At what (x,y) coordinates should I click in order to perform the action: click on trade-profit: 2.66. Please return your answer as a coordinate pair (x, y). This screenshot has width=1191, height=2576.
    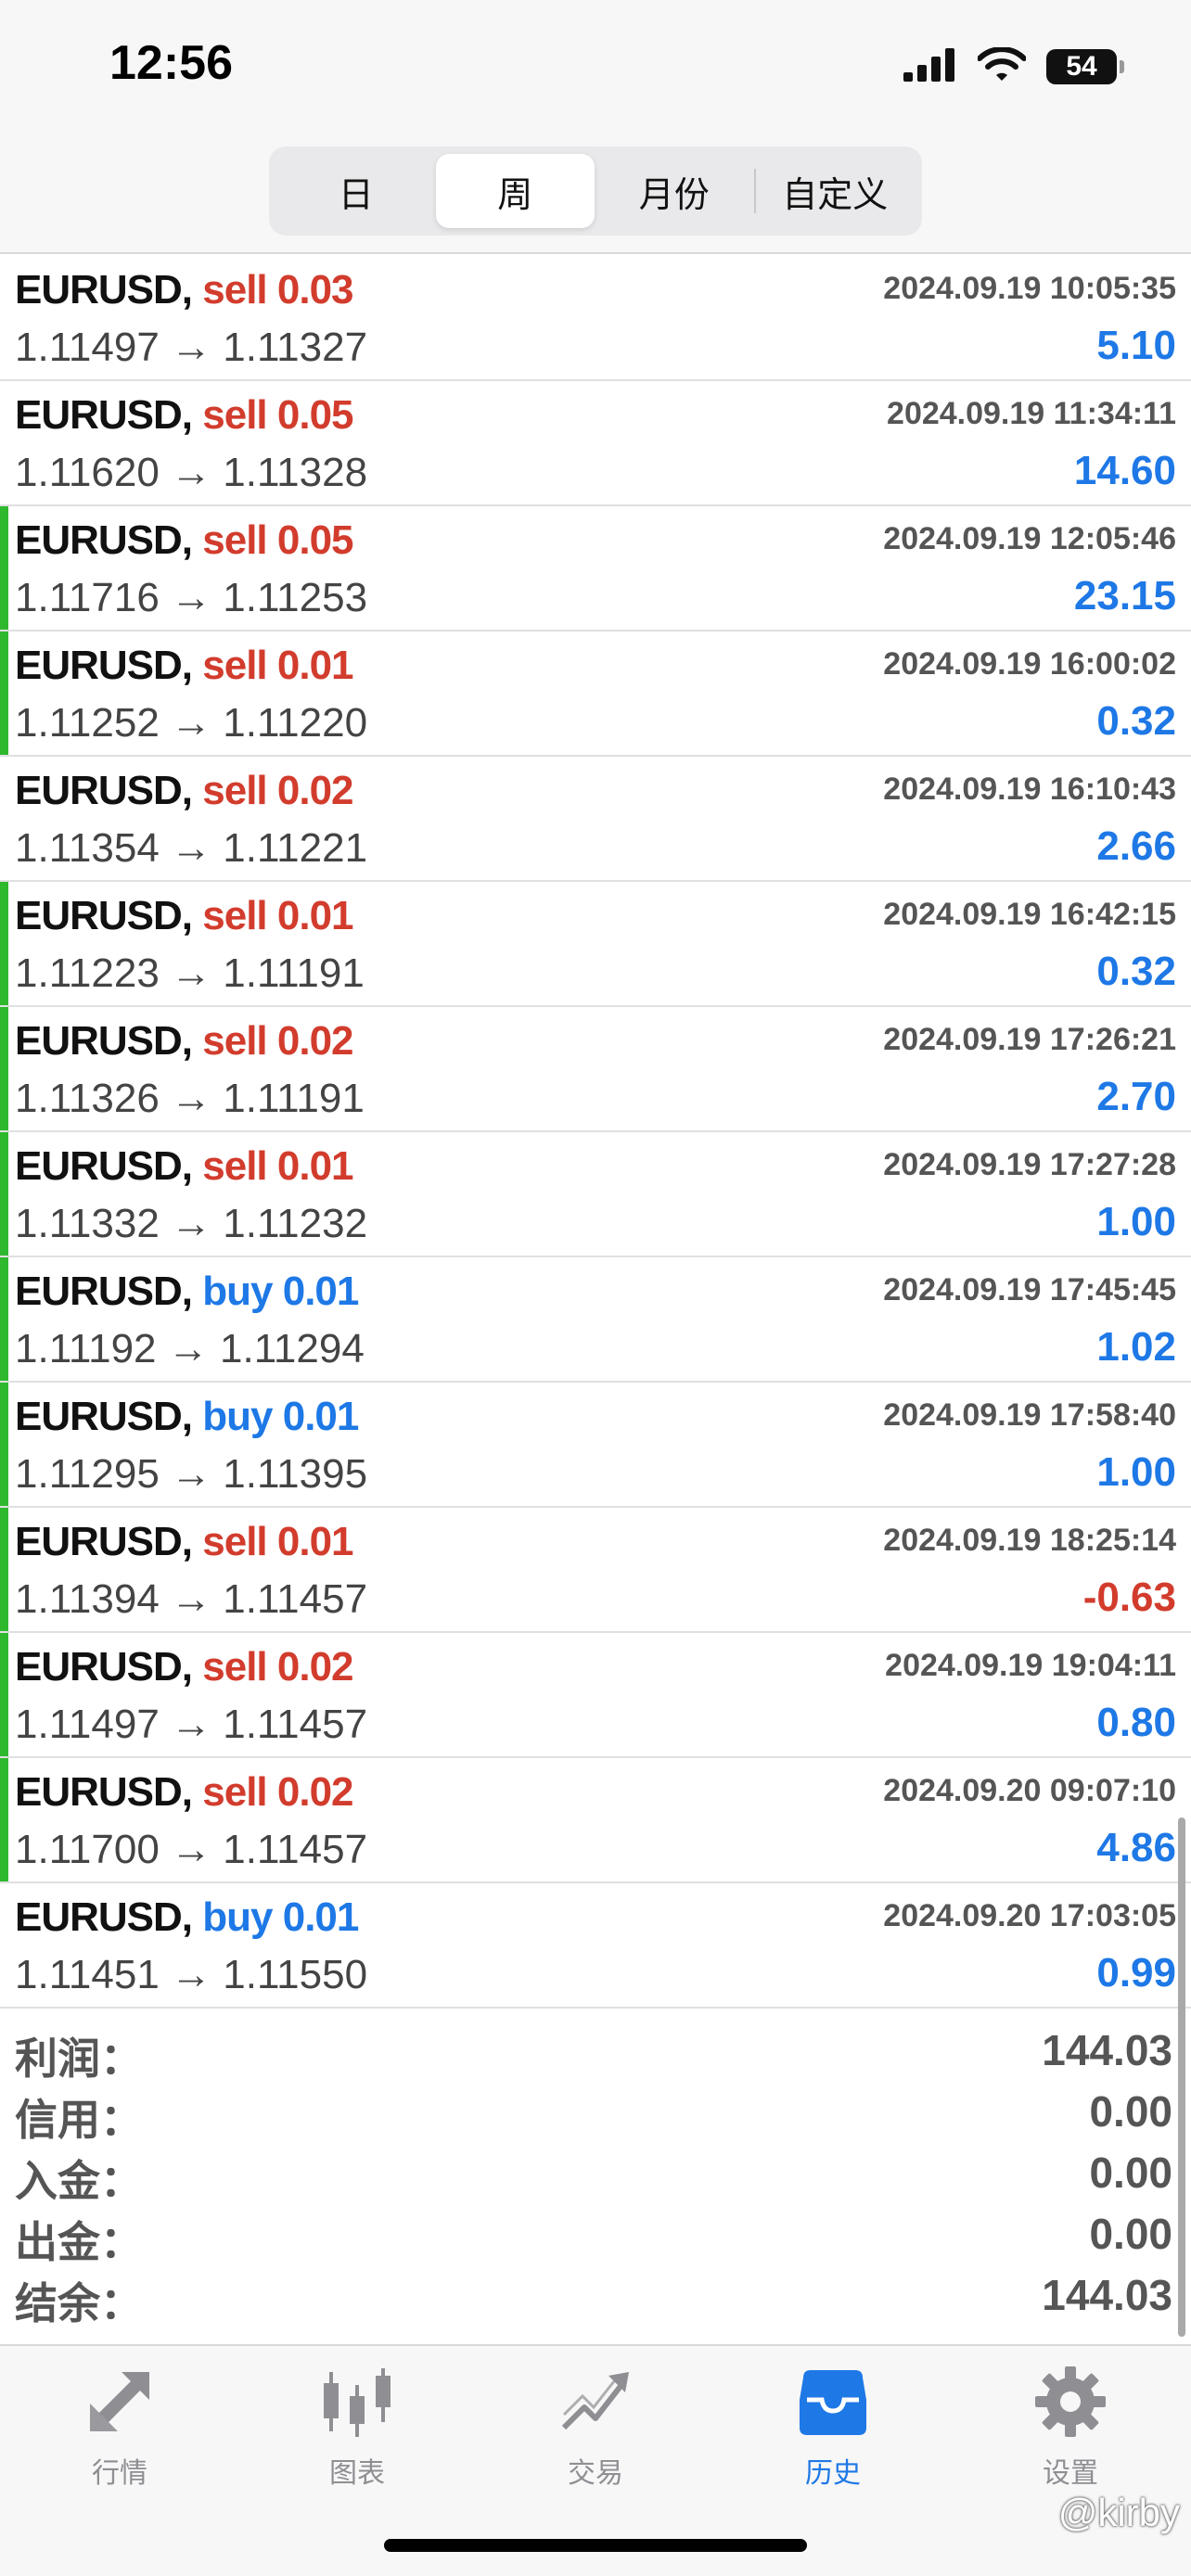
    Looking at the image, I should click on (1136, 846).